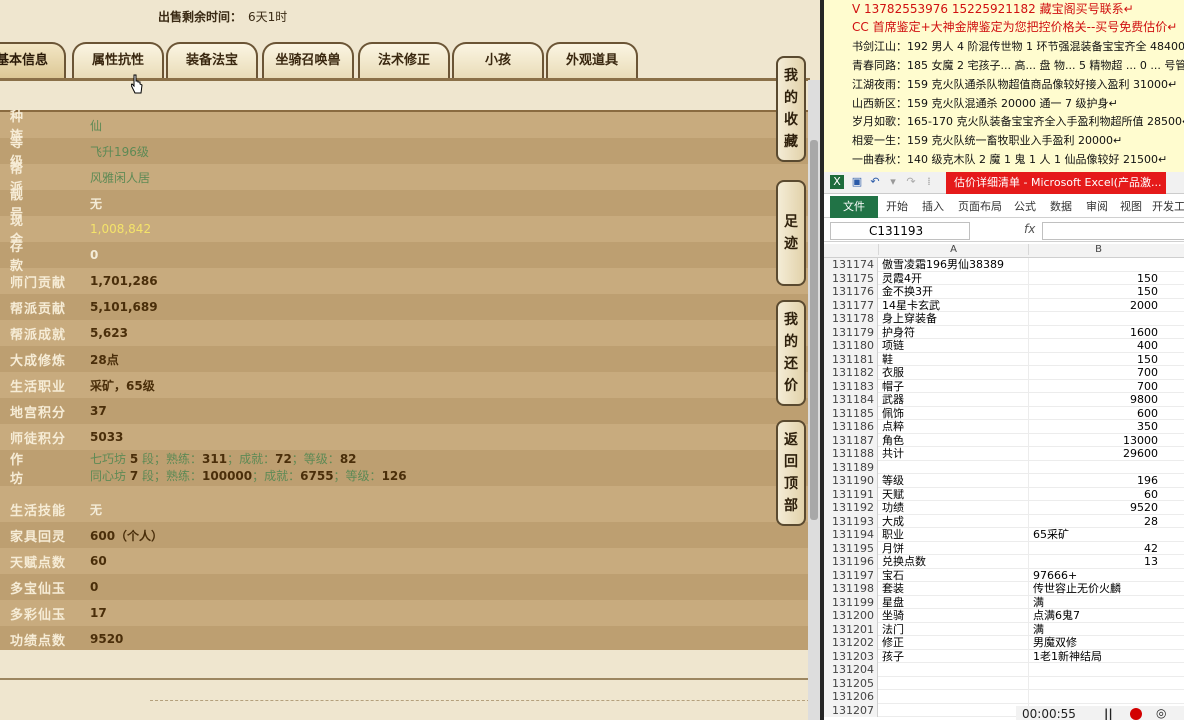 This screenshot has width=1184, height=720. What do you see at coordinates (851, 400) in the screenshot?
I see `row-number: 131184` at bounding box center [851, 400].